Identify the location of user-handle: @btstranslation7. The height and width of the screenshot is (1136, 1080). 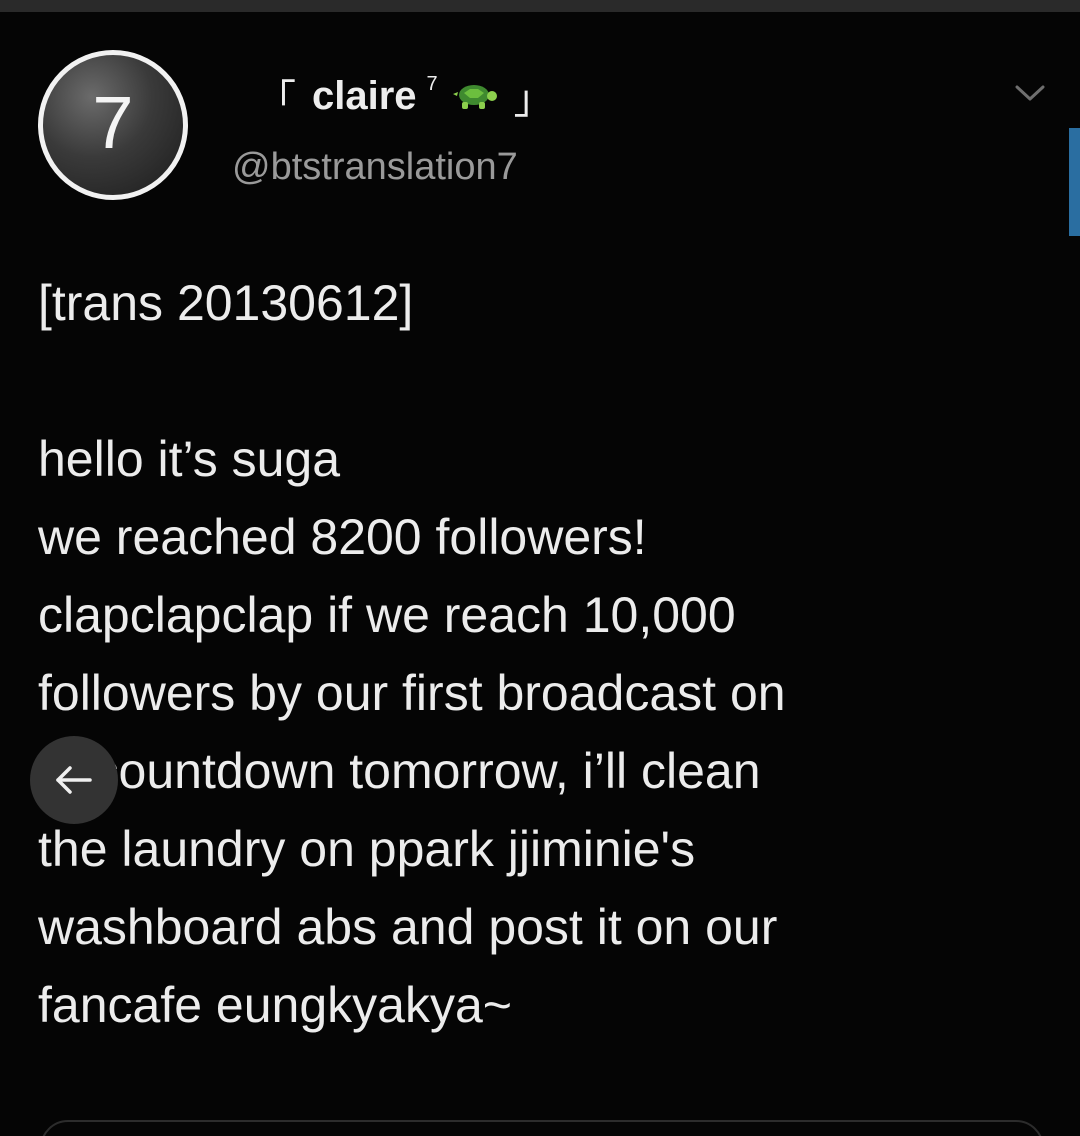
(375, 167).